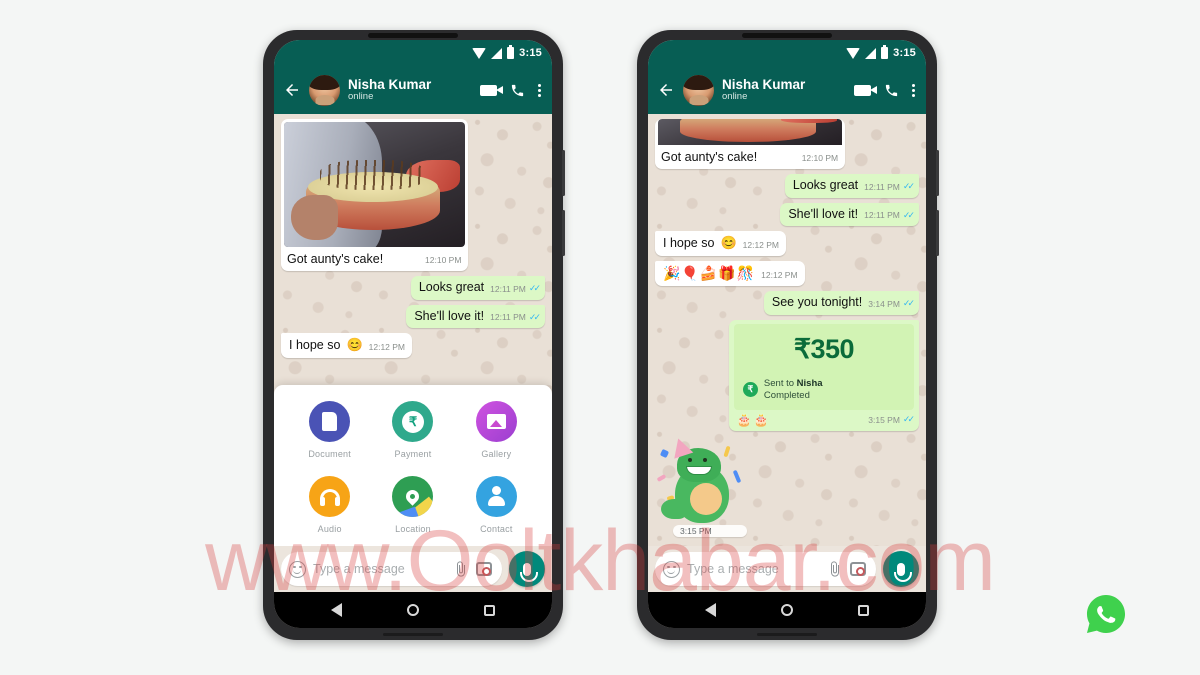 The height and width of the screenshot is (675, 1200). I want to click on status-bar: 3:15, so click(413, 53).